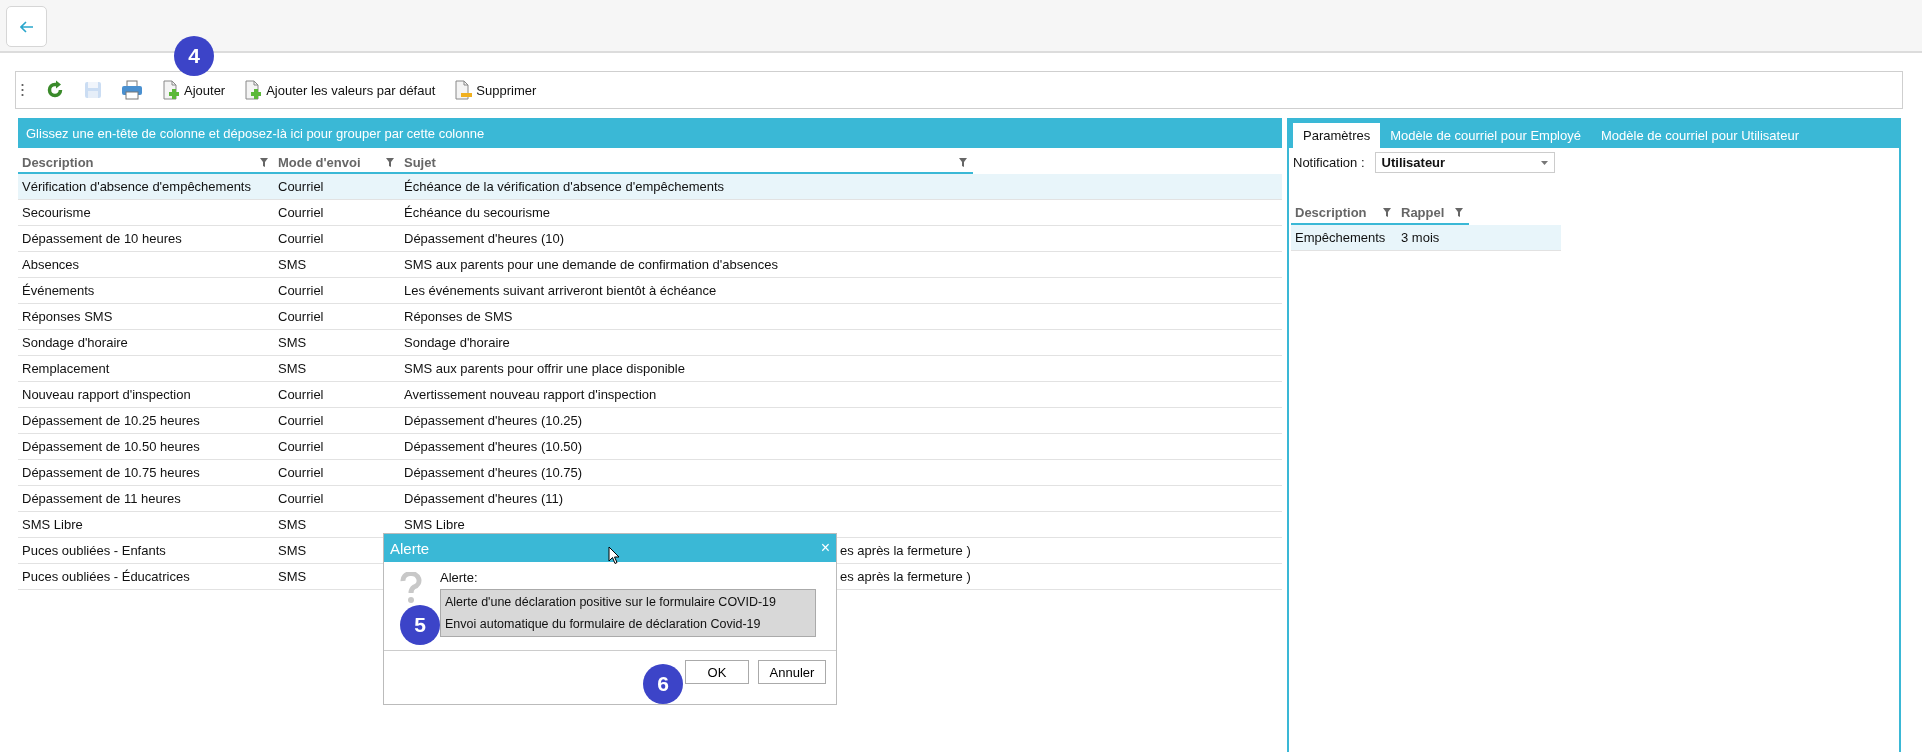  I want to click on cancel-button: Annuler, so click(792, 672).